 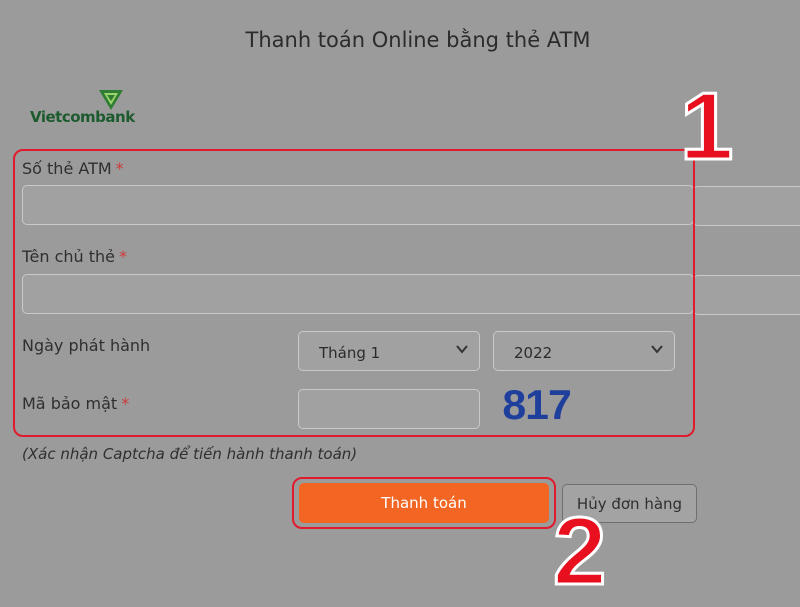 I want to click on pay-button: Thanh toán, so click(x=424, y=503).